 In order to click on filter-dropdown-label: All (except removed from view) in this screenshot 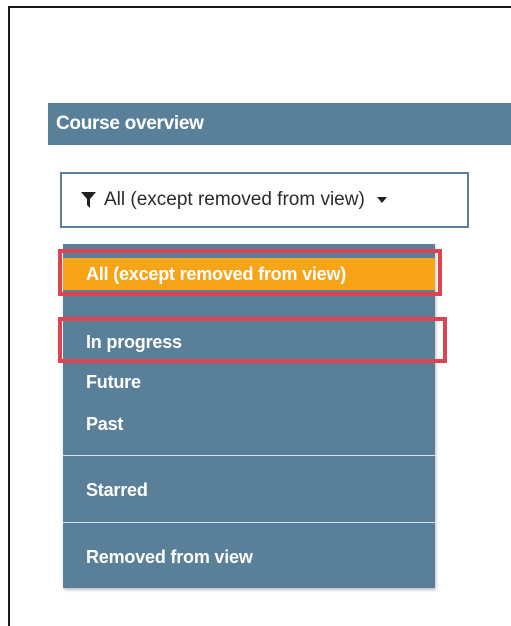, I will do `click(234, 199)`.